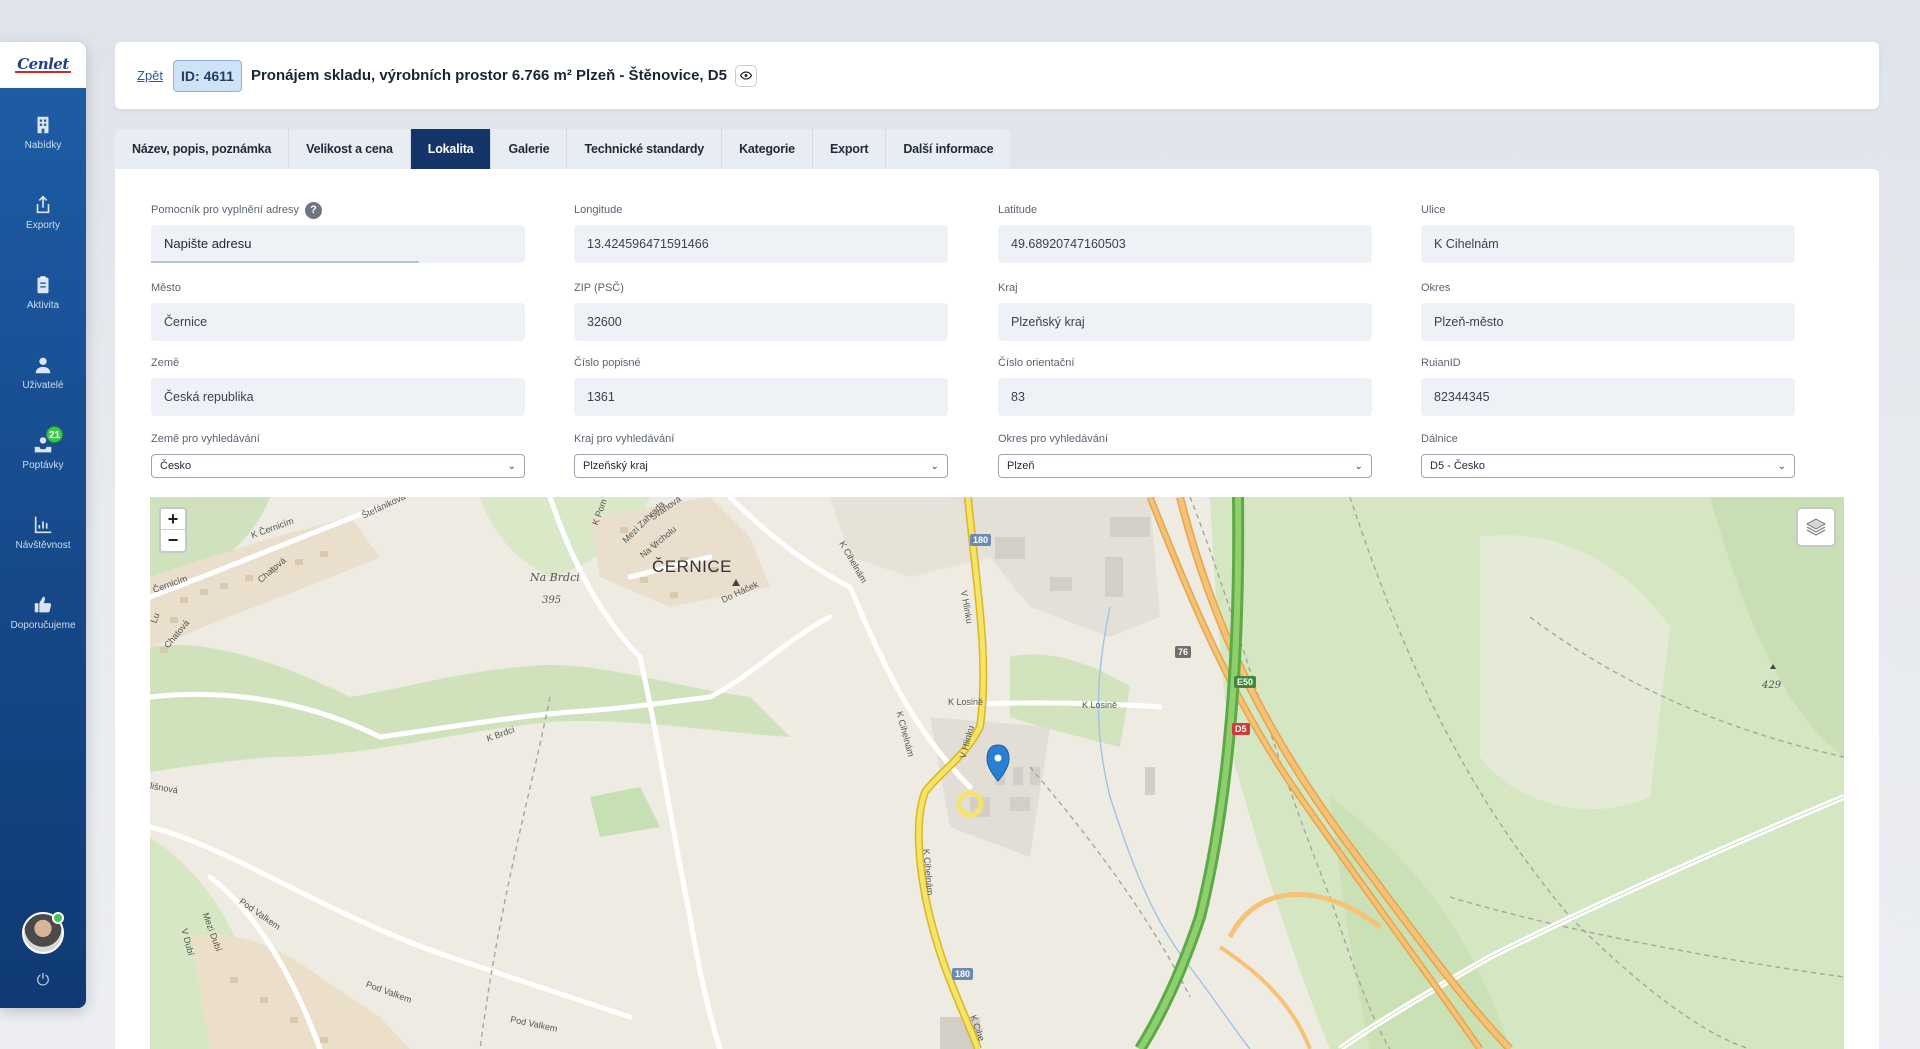 The width and height of the screenshot is (1920, 1049). What do you see at coordinates (1183, 652) in the screenshot?
I see `route-shield: 76` at bounding box center [1183, 652].